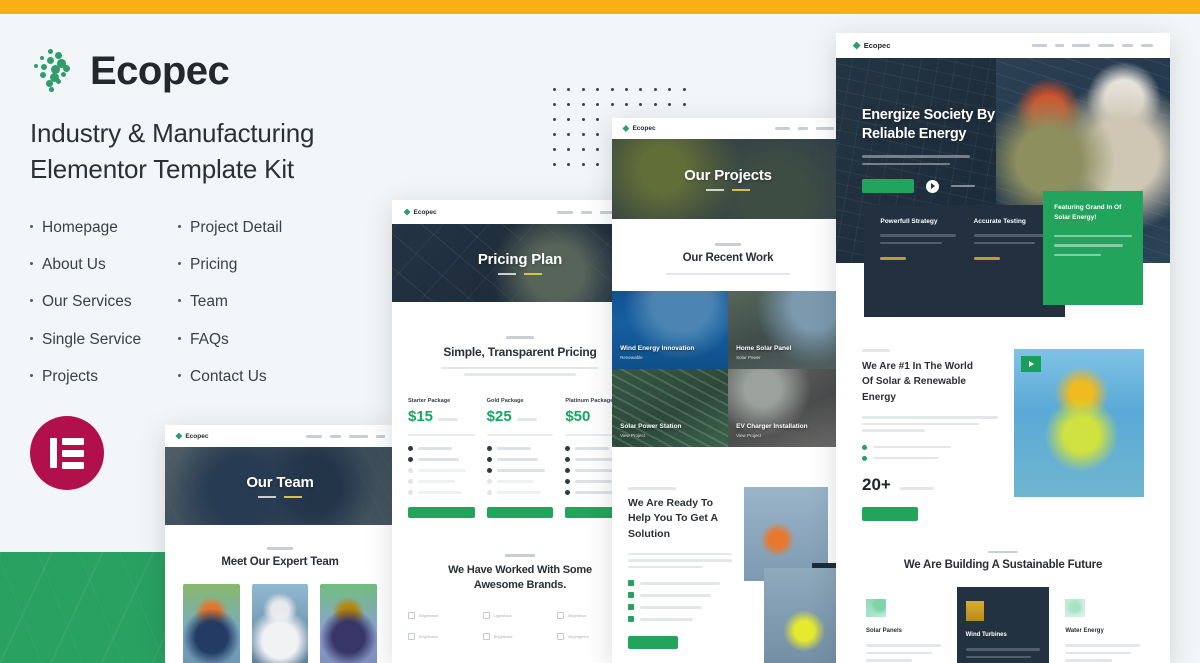  Describe the element at coordinates (1011, 261) in the screenshot. I see `feature-card: Accurate Testing` at that location.